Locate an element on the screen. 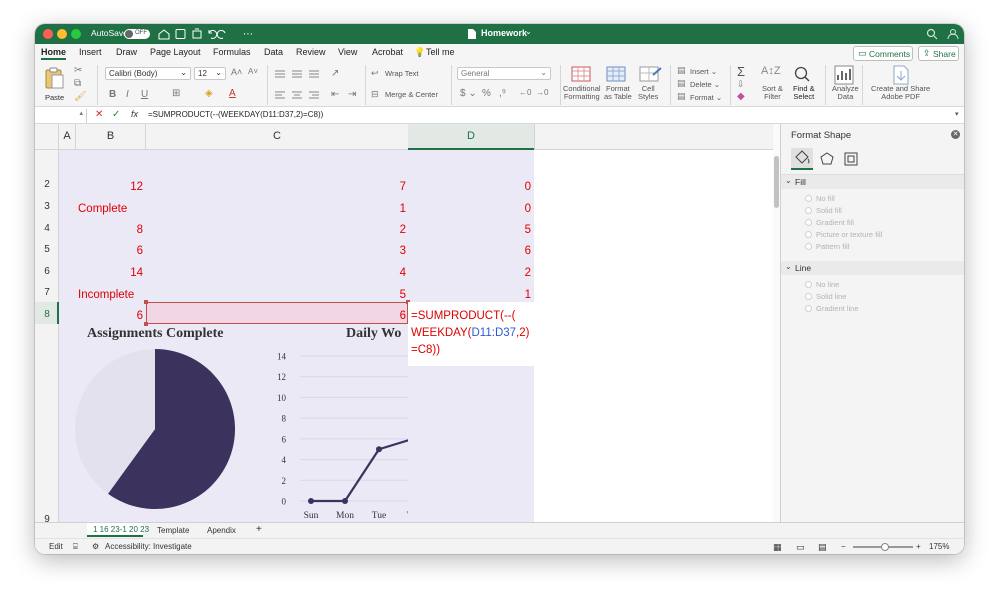  cell-b8: 6 is located at coordinates (109, 316).